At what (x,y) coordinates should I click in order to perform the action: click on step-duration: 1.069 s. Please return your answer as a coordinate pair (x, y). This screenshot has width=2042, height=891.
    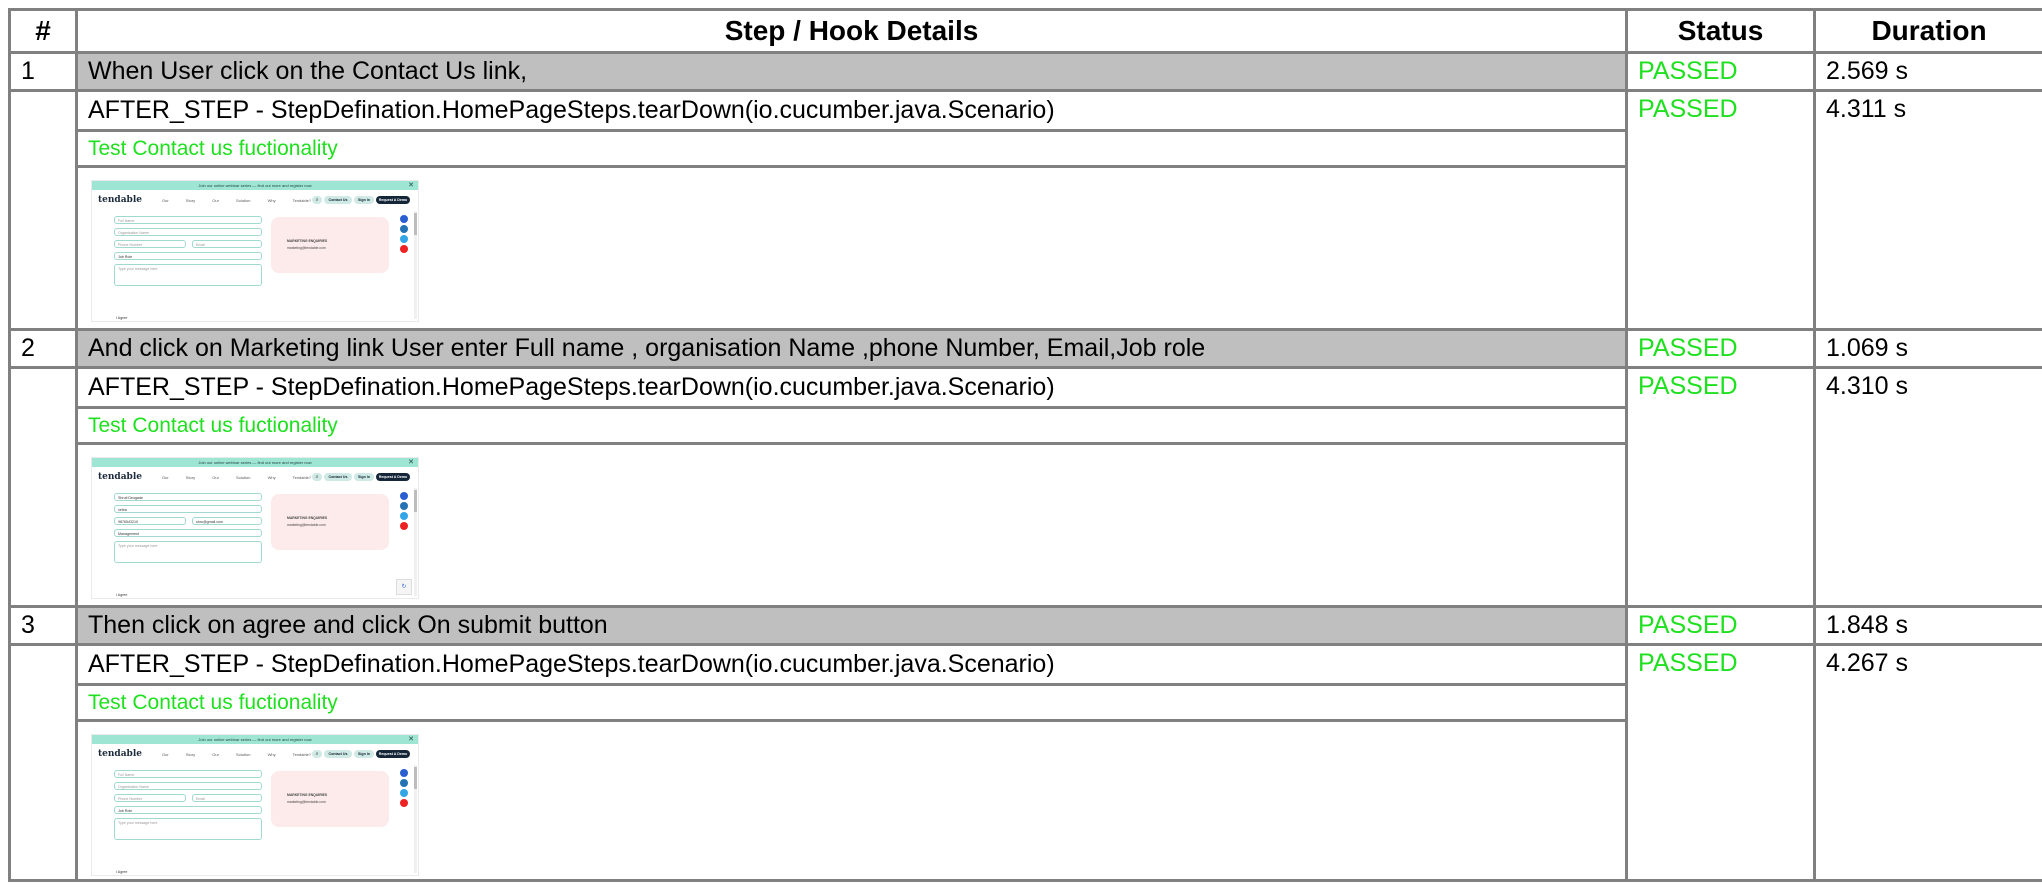
    Looking at the image, I should click on (1927, 348).